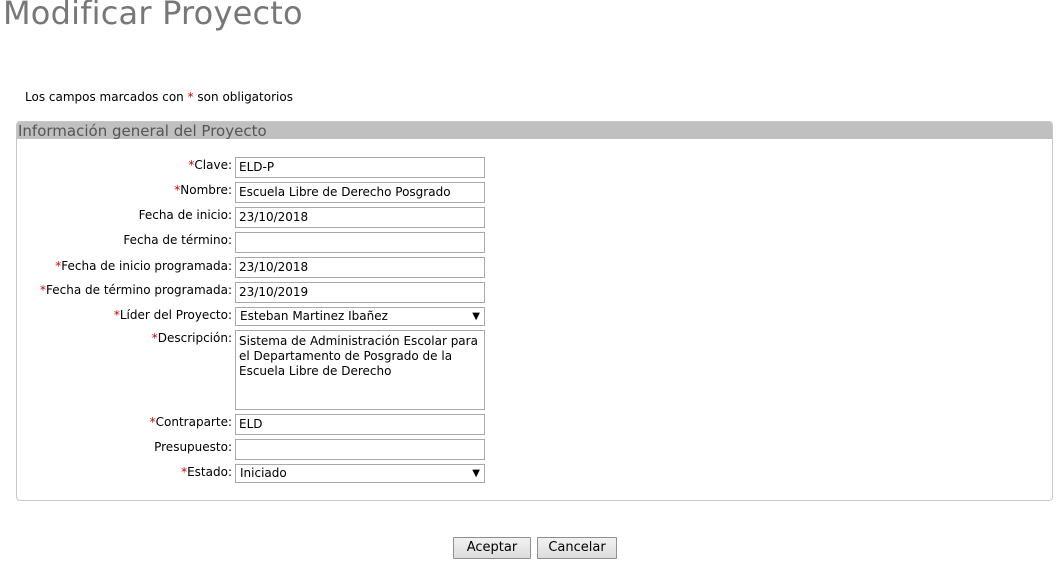 This screenshot has width=1056, height=562. I want to click on required-note-prefix: Los campos marcados con, so click(106, 97).